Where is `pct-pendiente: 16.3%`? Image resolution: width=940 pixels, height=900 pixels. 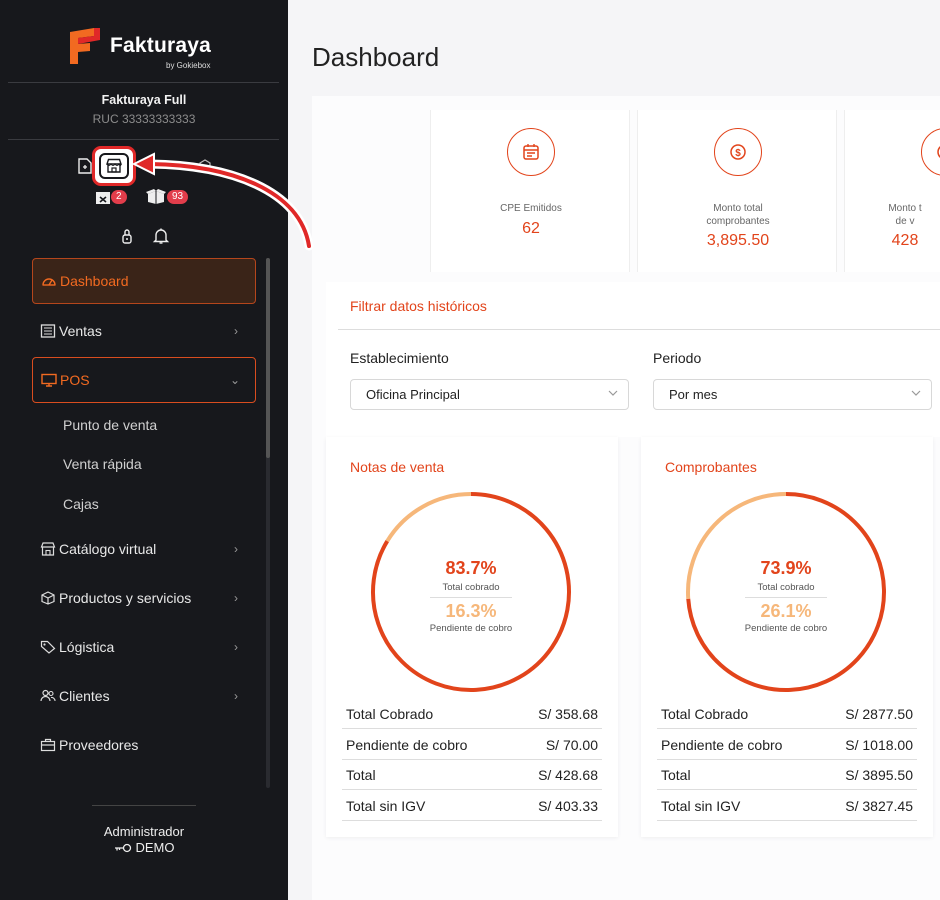
pct-pendiente: 16.3% is located at coordinates (471, 611).